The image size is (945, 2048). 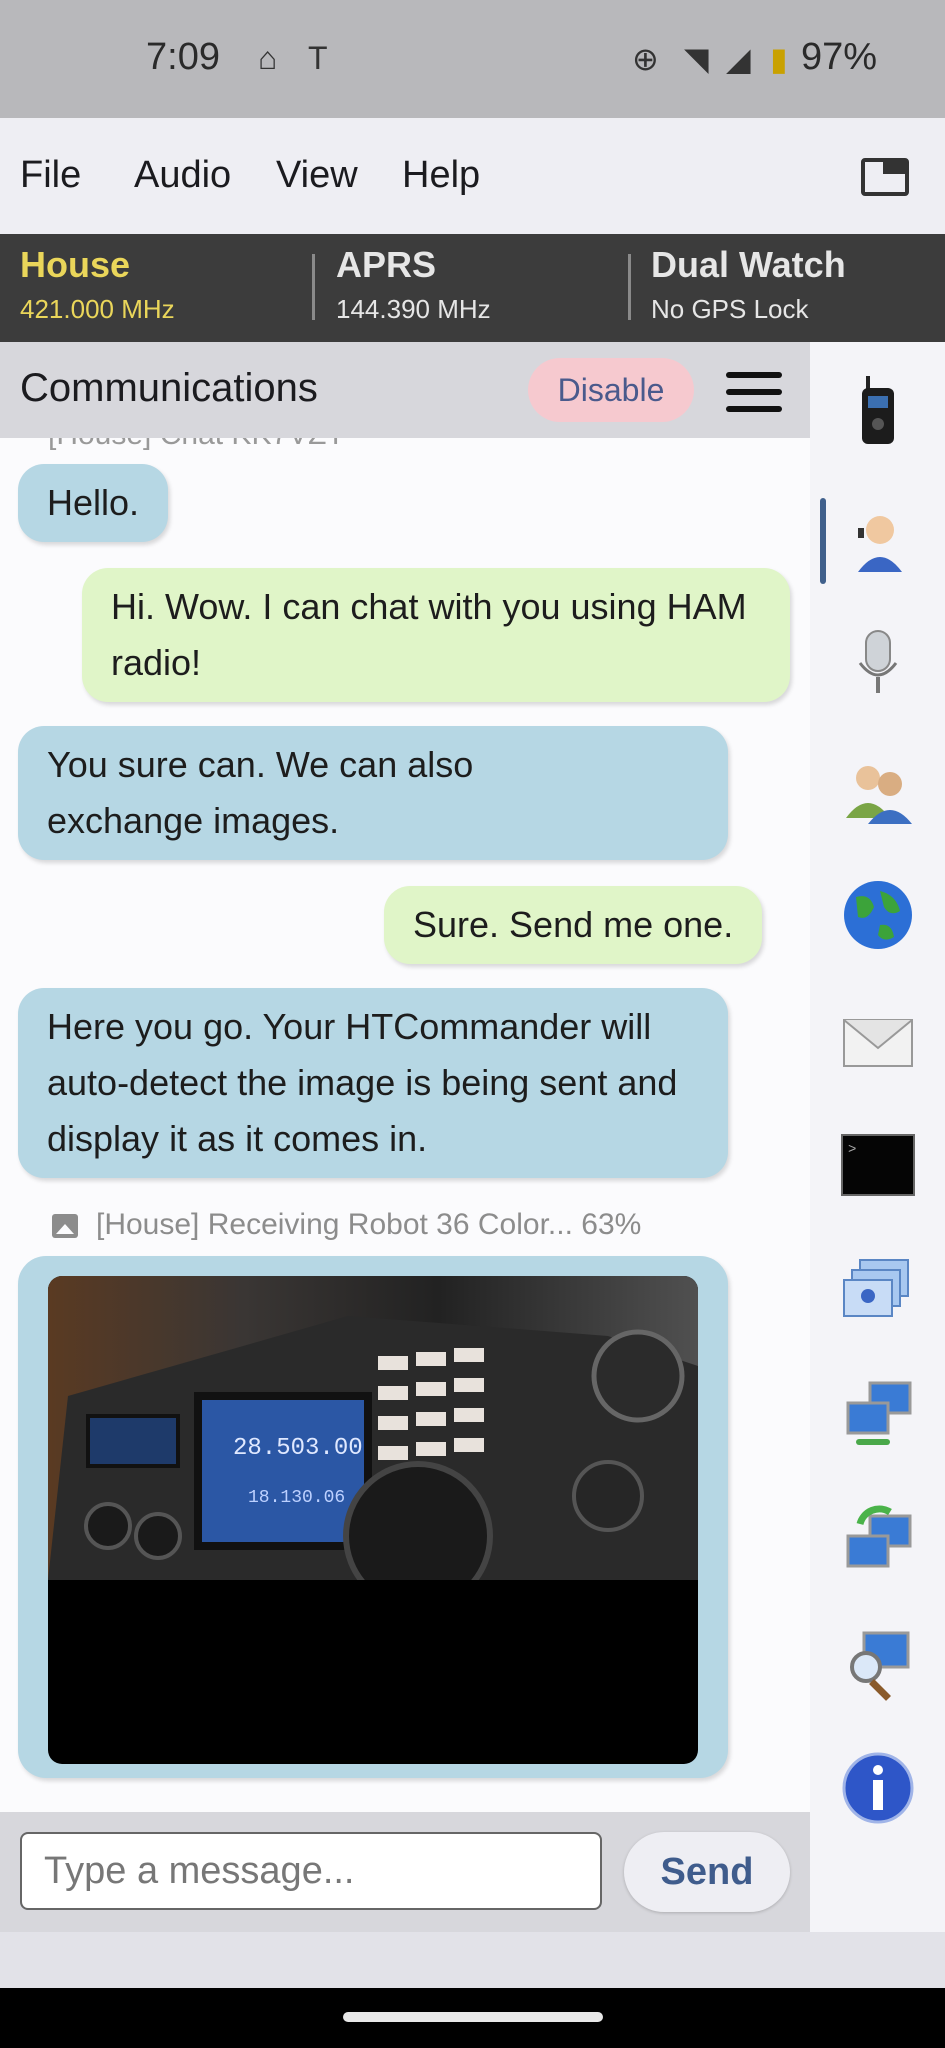 What do you see at coordinates (878, 1788) in the screenshot?
I see `info-icon` at bounding box center [878, 1788].